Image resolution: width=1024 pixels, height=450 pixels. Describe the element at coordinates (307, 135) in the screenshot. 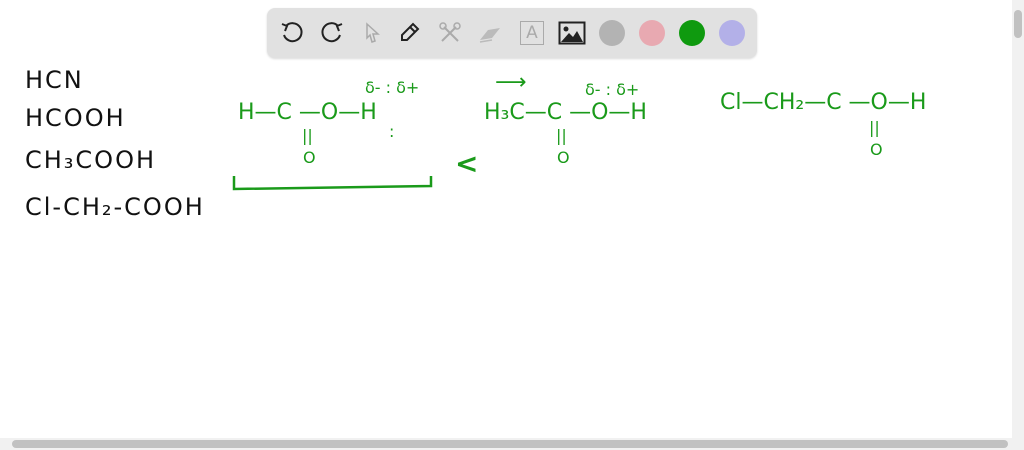

I see `mol1-double-bond: ||` at that location.